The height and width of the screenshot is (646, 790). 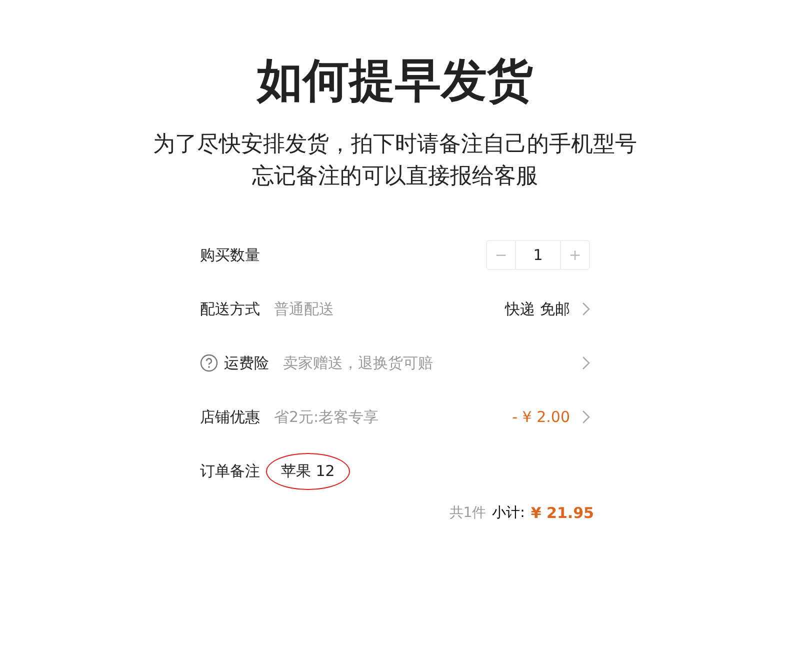 What do you see at coordinates (538, 255) in the screenshot?
I see `quantity-field: 1` at bounding box center [538, 255].